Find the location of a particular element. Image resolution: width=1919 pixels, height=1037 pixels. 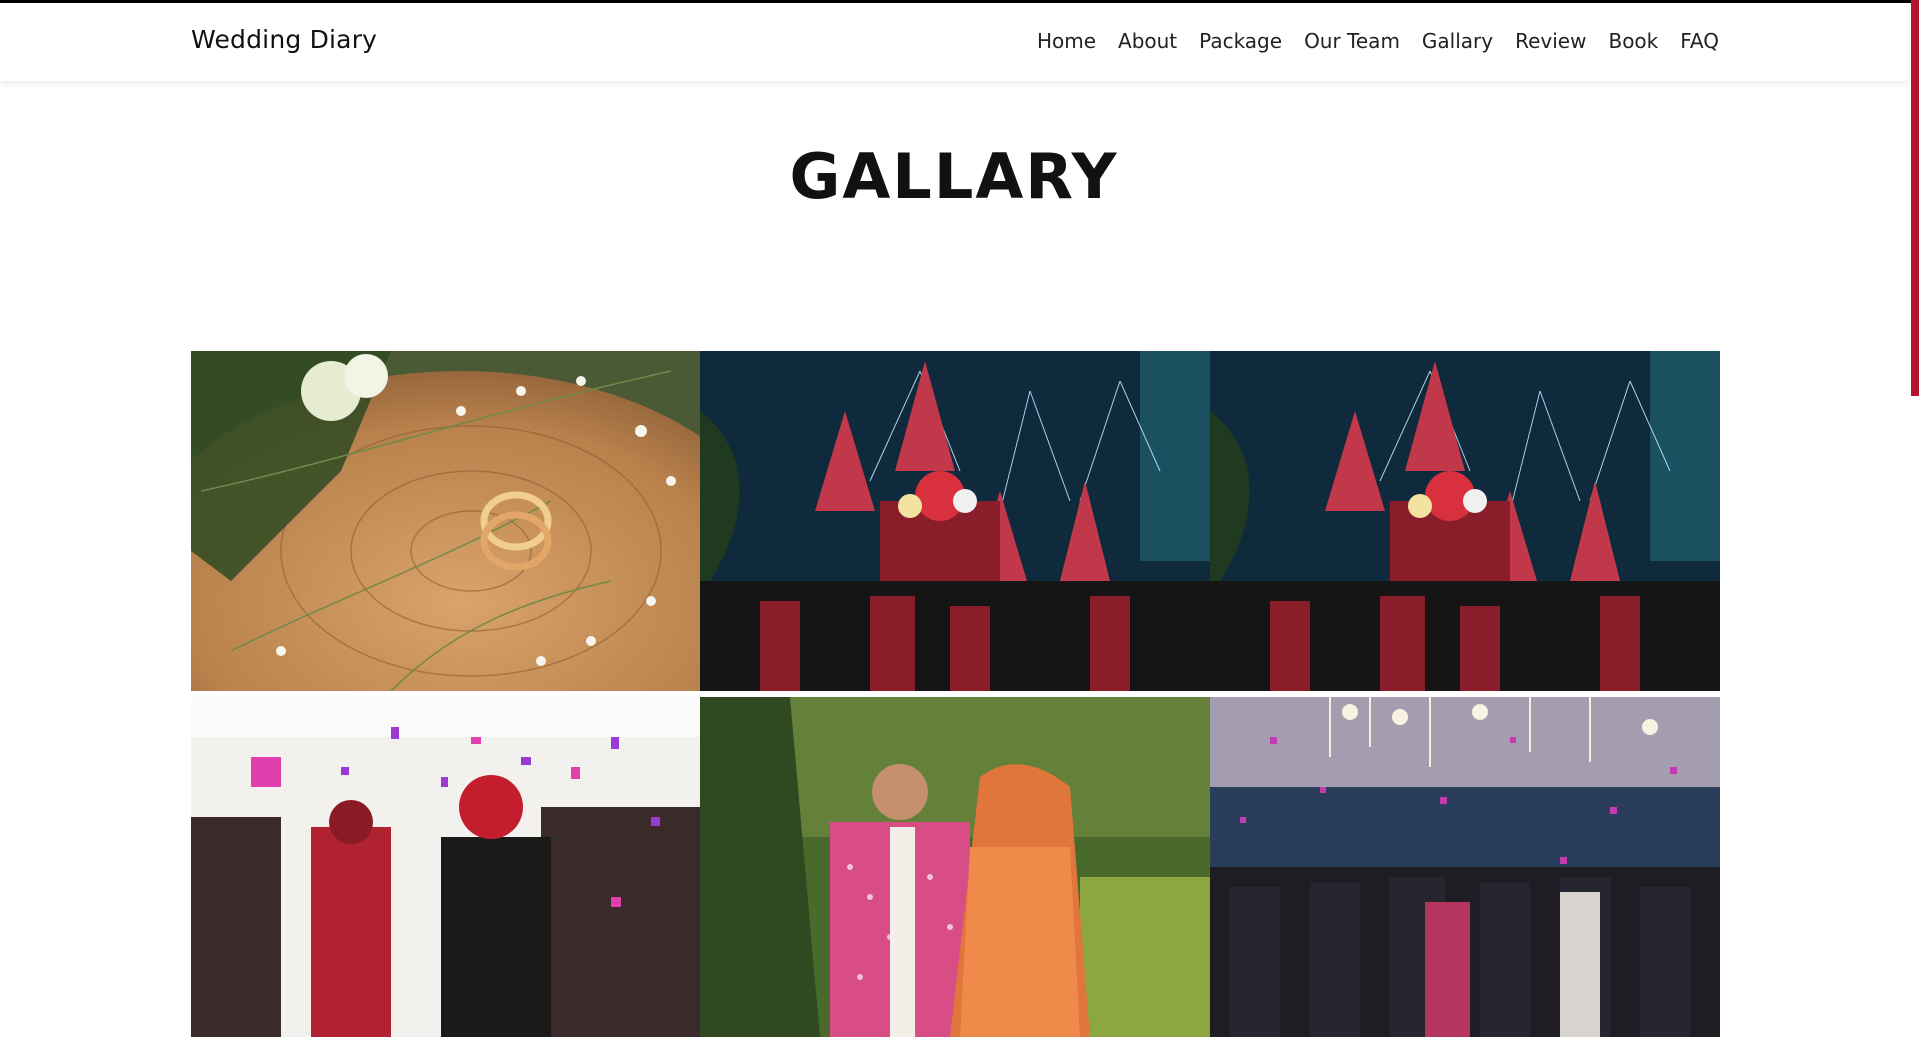

gallery-image-ceremony is located at coordinates (445, 867).